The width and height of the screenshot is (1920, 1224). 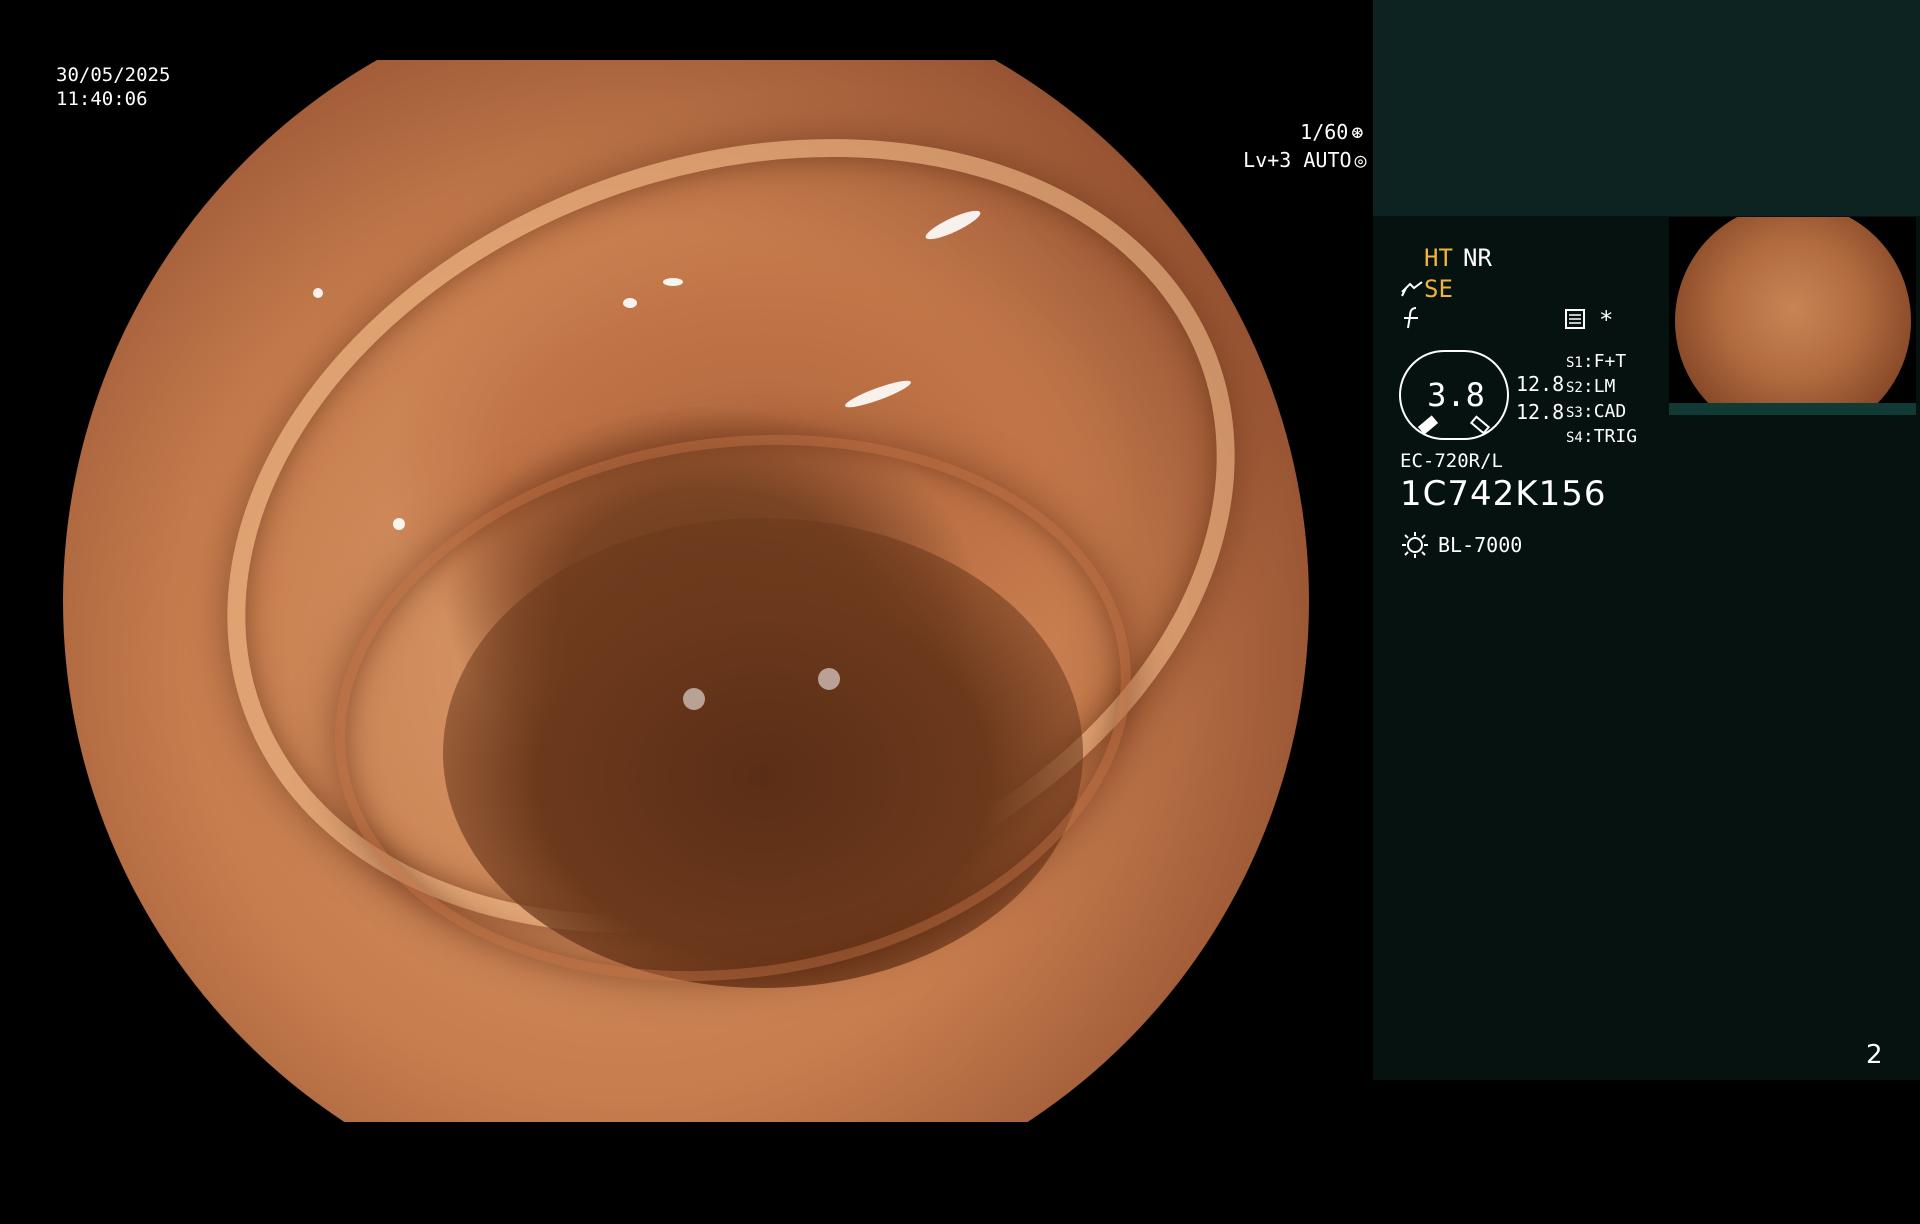 I want to click on side-panel-header-band, so click(x=1646, y=108).